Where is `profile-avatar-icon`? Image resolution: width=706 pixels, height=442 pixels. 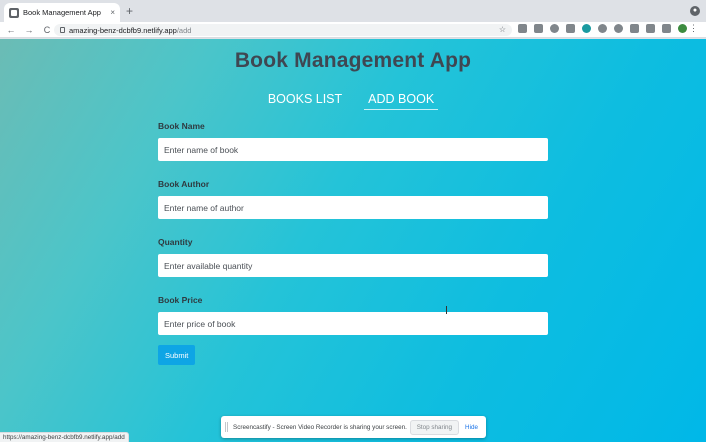 profile-avatar-icon is located at coordinates (682, 28).